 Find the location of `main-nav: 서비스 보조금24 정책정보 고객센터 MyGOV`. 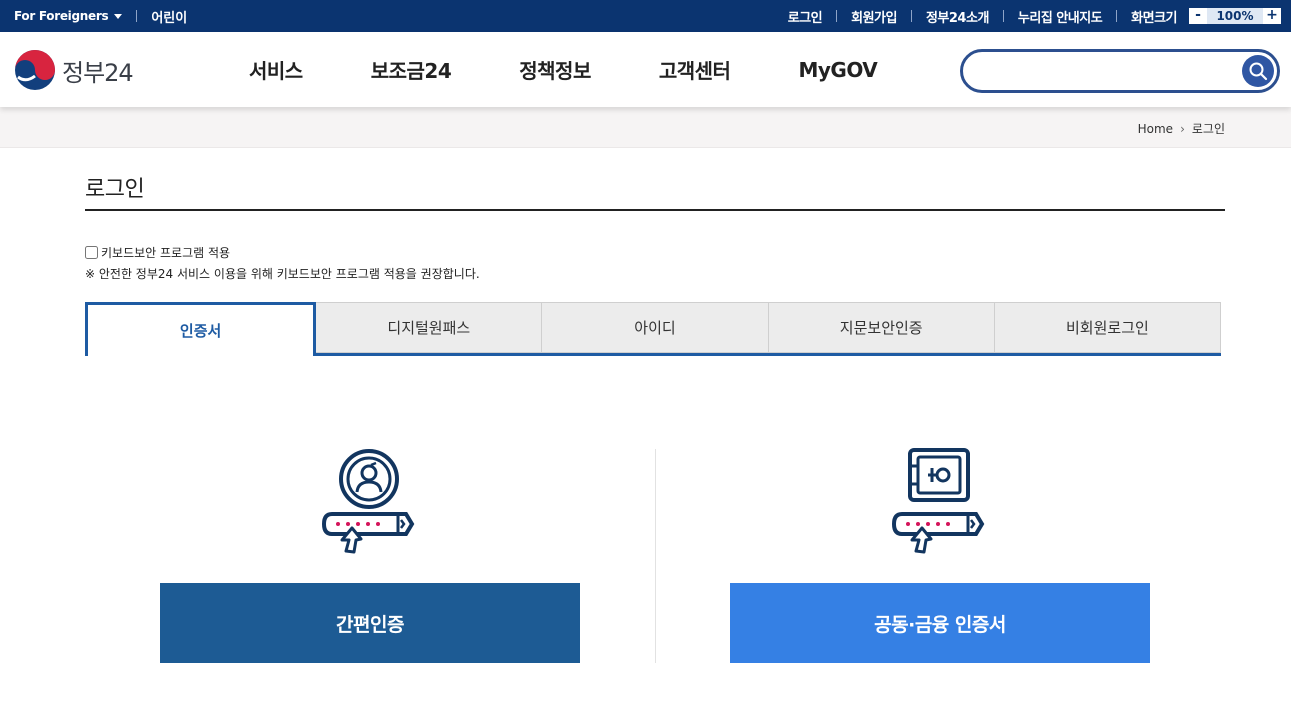

main-nav: 서비스 보조금24 정책정보 고객센터 MyGOV is located at coordinates (563, 69).